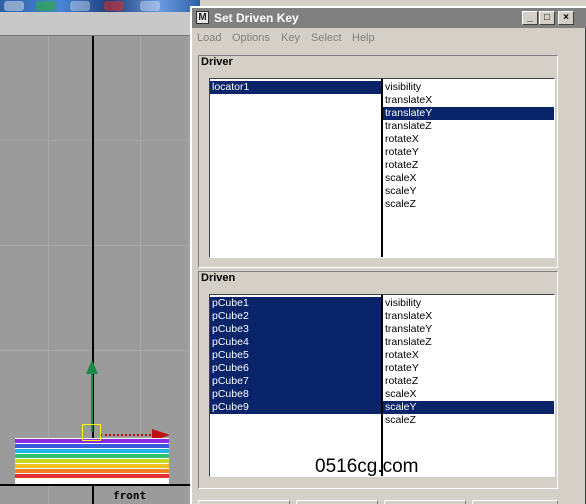  I want to click on watermark-text: 0516cg.com, so click(367, 466).